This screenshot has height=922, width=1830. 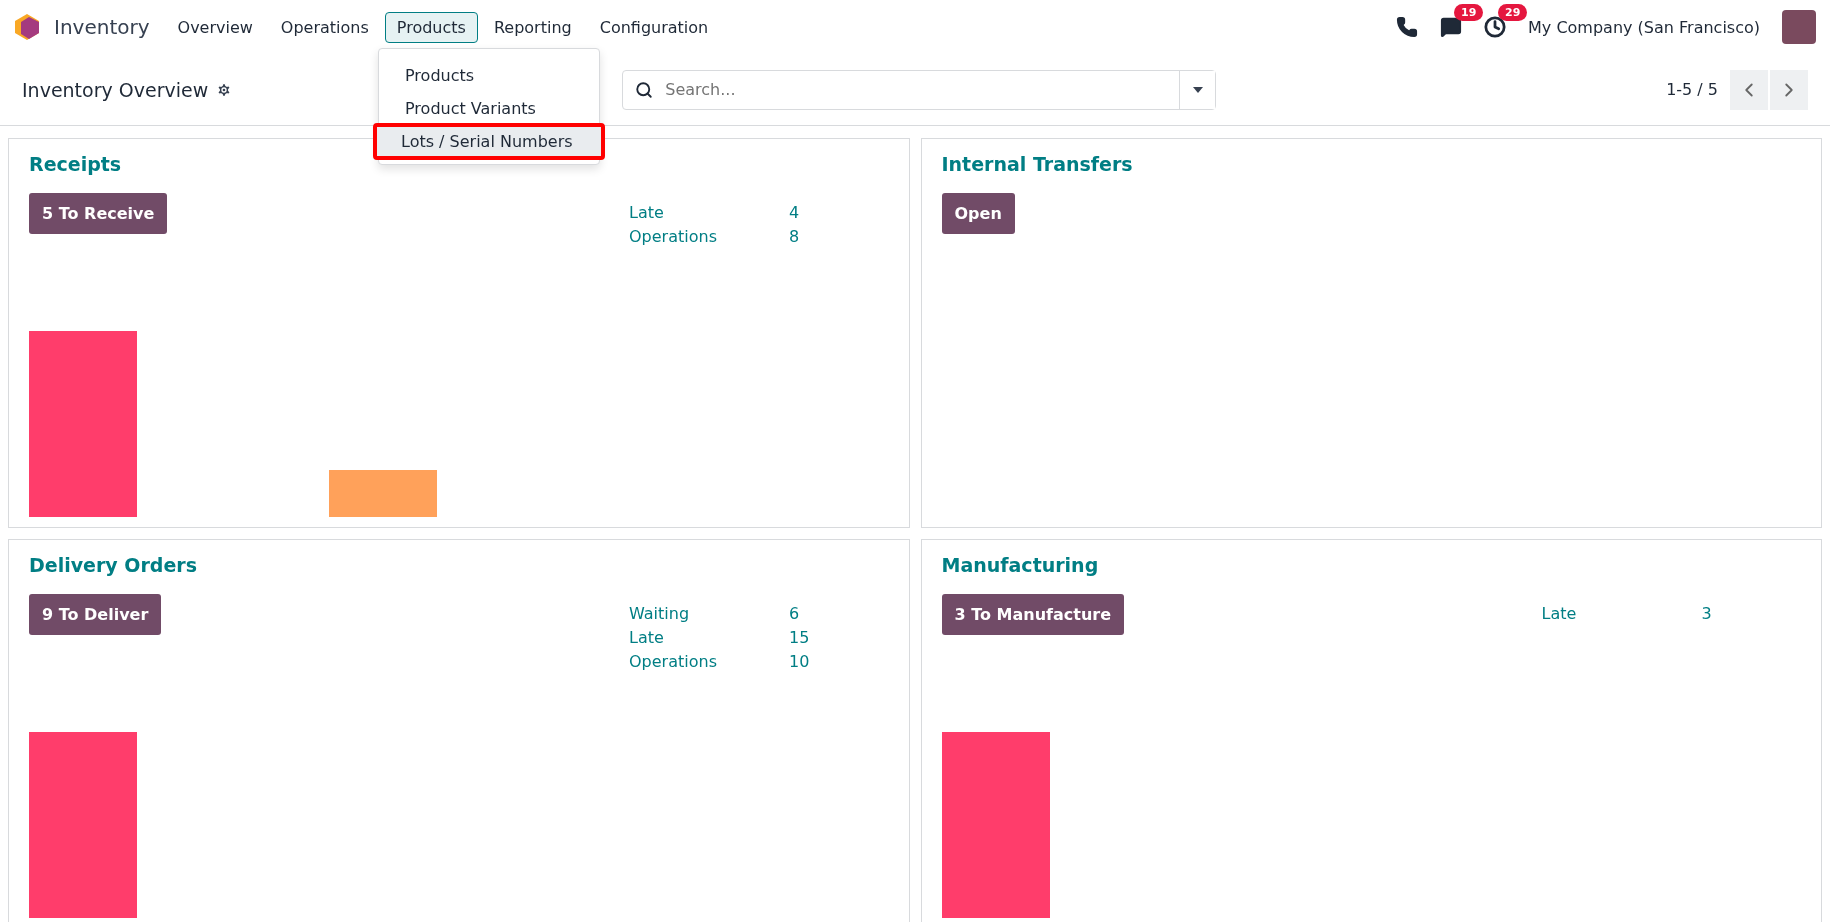 What do you see at coordinates (978, 213) in the screenshot?
I see `action-button: Open` at bounding box center [978, 213].